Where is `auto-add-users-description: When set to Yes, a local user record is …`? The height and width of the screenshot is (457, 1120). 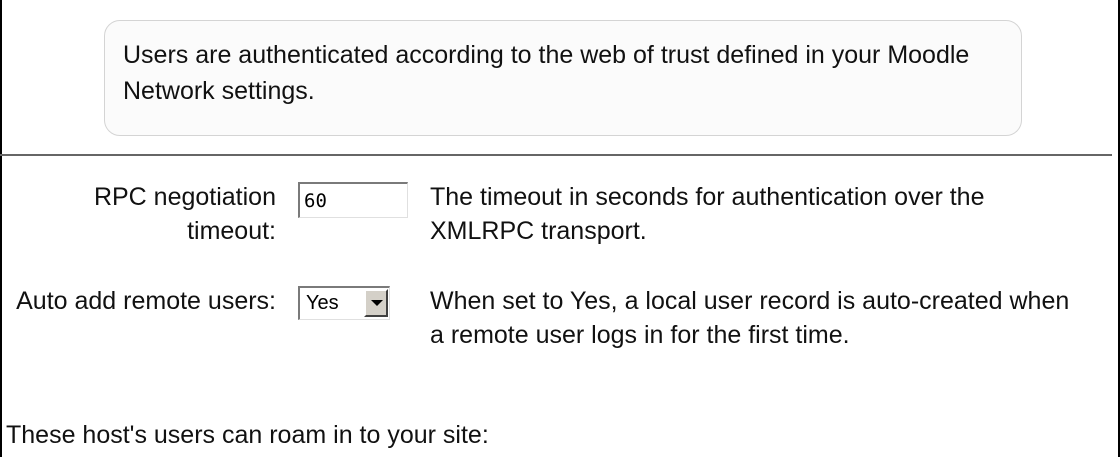 auto-add-users-description: When set to Yes, a local user record is … is located at coordinates (750, 318).